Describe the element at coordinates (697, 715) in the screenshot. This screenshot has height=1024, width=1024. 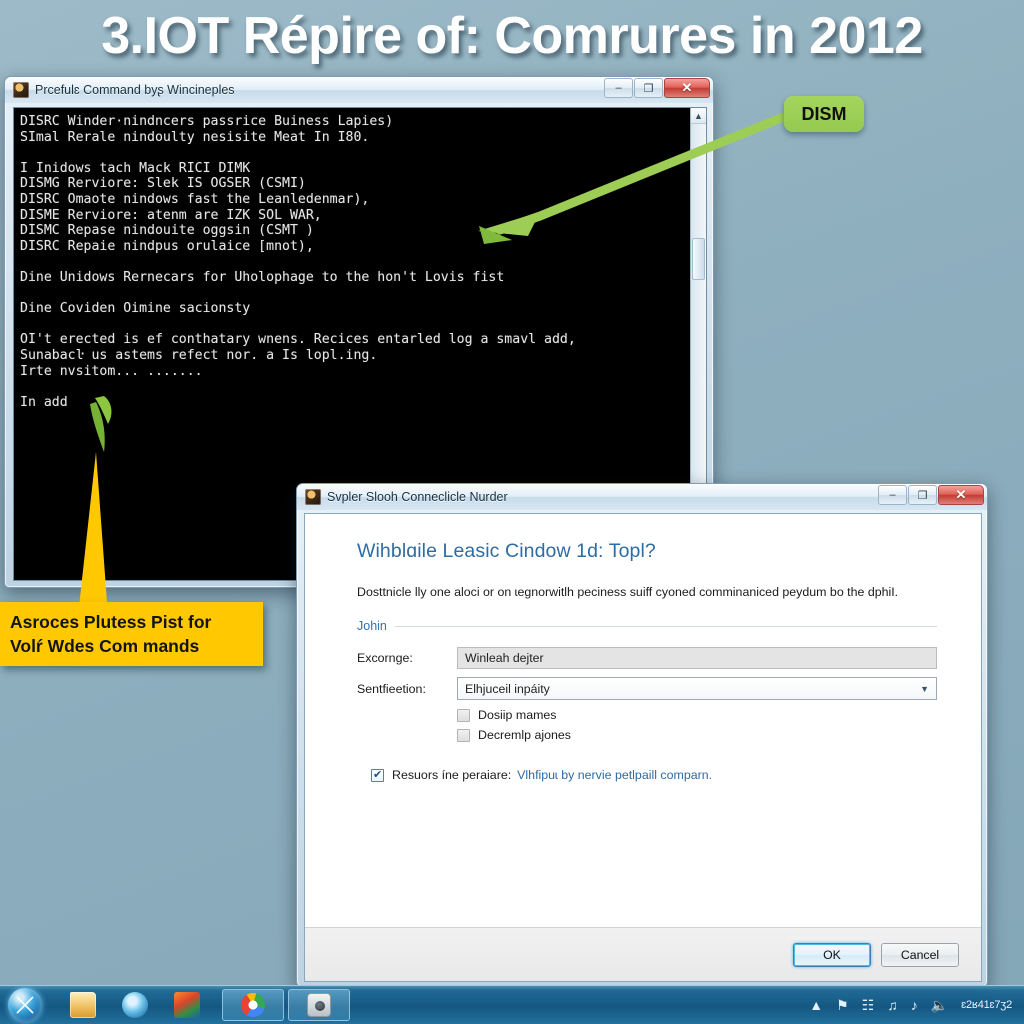
I see `checkbox-row-1: Dosiip mames` at that location.